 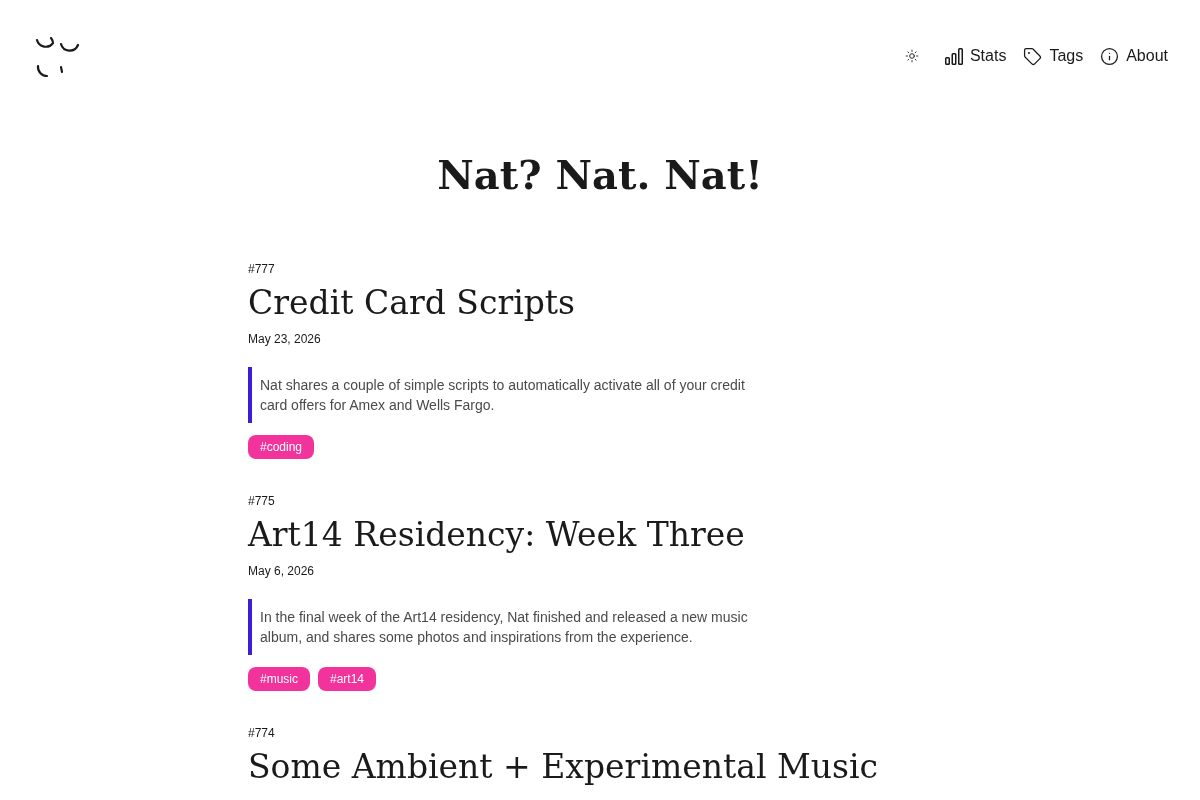 What do you see at coordinates (284, 339) in the screenshot?
I see `post-date: May 23, 2026` at bounding box center [284, 339].